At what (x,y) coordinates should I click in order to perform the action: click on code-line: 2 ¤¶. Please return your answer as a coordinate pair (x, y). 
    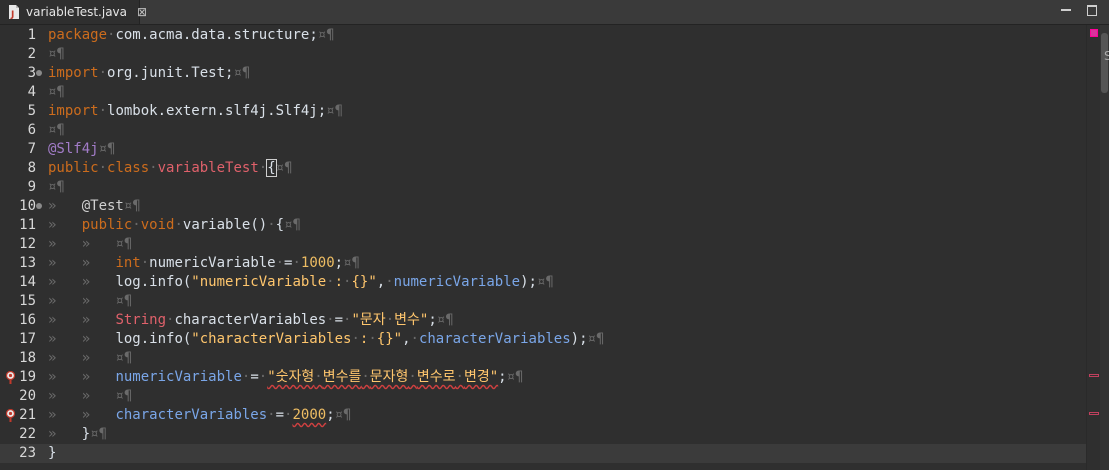
    Looking at the image, I should click on (543, 54).